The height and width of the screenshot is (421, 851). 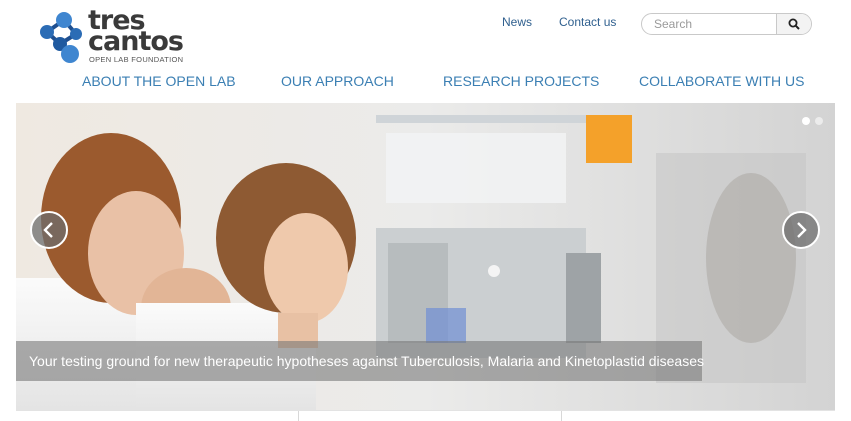 What do you see at coordinates (812, 121) in the screenshot?
I see `slide-indicators` at bounding box center [812, 121].